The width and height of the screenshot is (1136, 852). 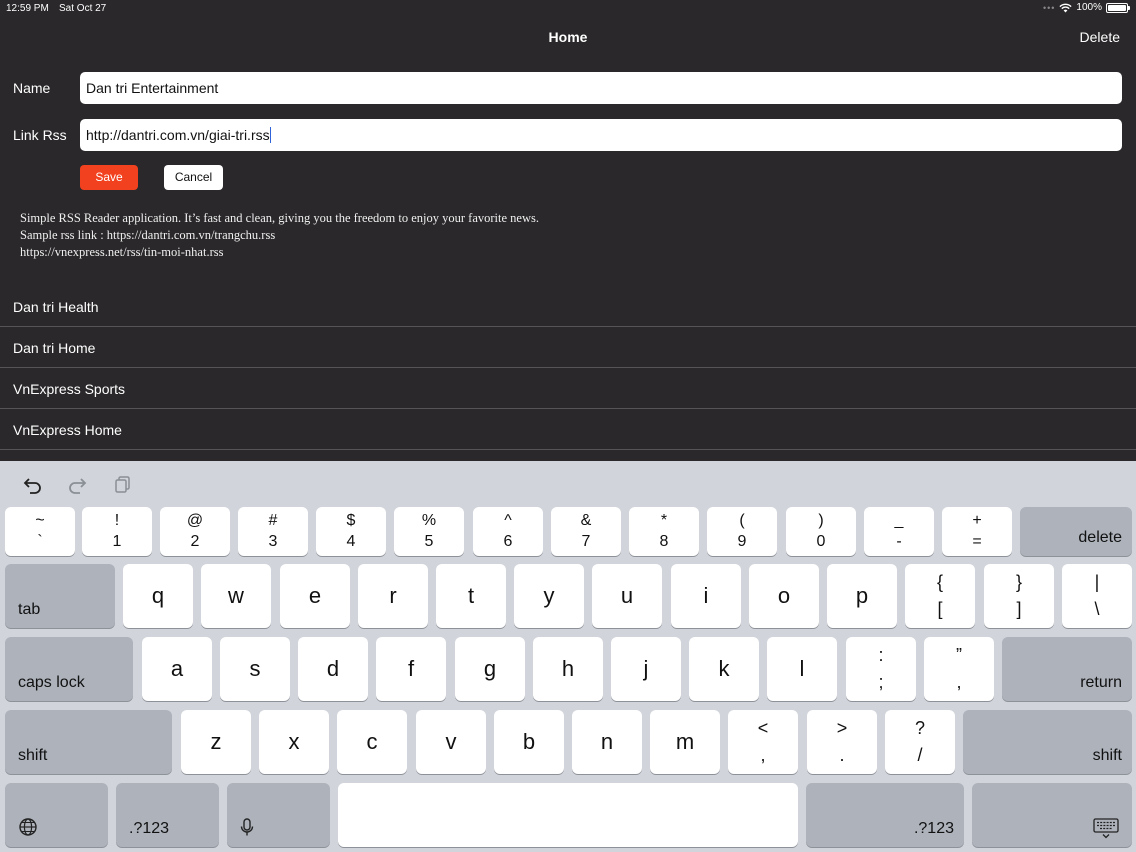 I want to click on key-left-brace: {[, so click(x=940, y=596).